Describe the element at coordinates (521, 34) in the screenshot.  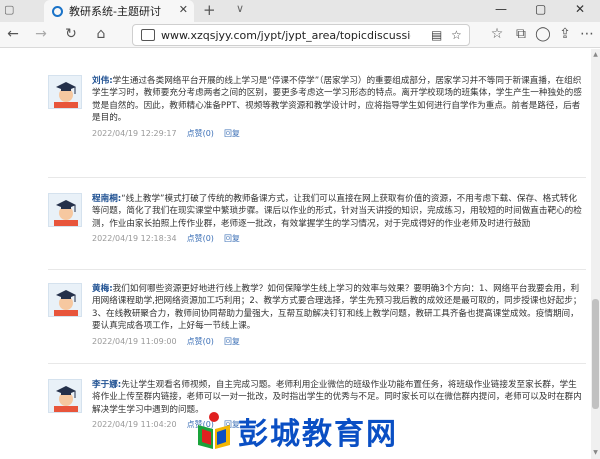
I see `collections-icon: ⧉` at that location.